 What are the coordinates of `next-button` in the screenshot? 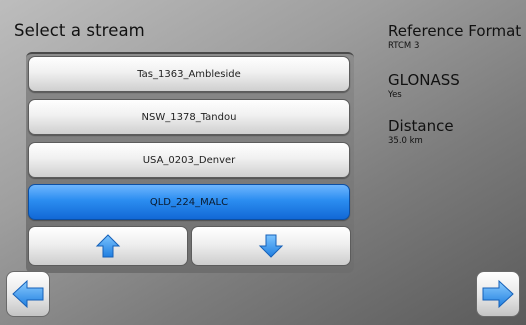 It's located at (498, 294).